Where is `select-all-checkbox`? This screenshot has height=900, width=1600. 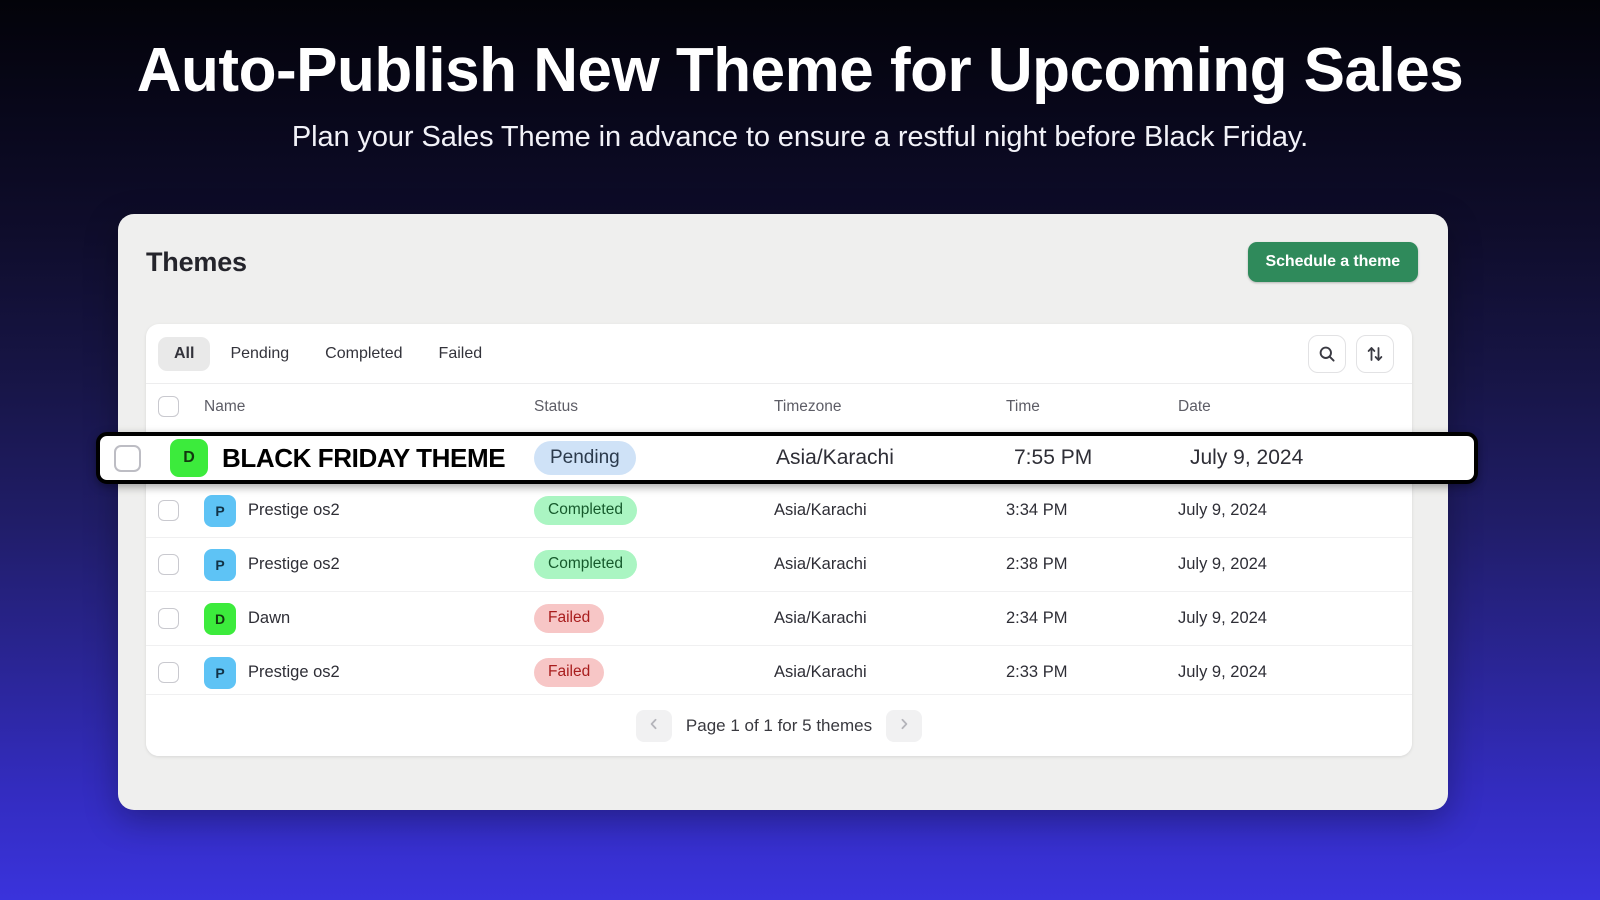 select-all-checkbox is located at coordinates (168, 406).